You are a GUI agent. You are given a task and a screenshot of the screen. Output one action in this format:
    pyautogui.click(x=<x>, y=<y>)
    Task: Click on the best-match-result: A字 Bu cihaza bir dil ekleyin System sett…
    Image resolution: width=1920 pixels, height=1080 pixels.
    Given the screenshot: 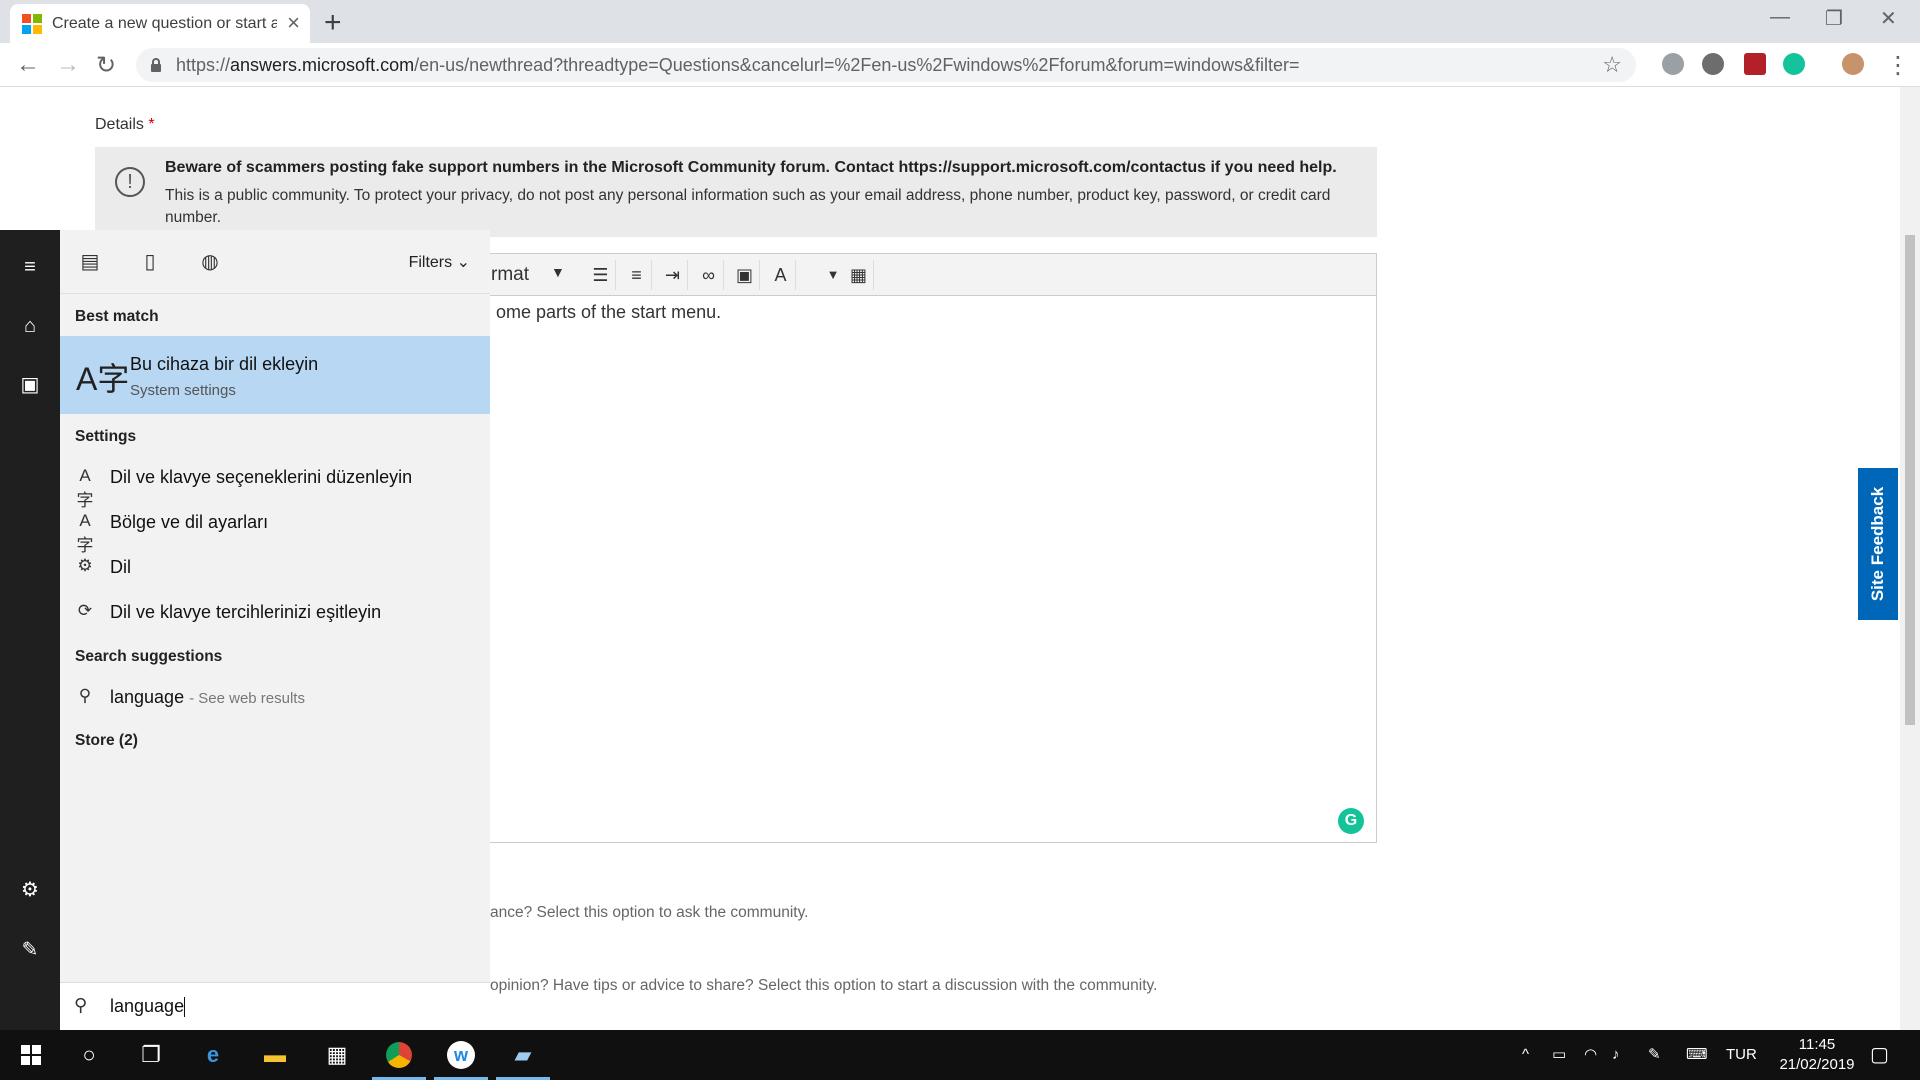 What is the action you would take?
    pyautogui.click(x=275, y=375)
    